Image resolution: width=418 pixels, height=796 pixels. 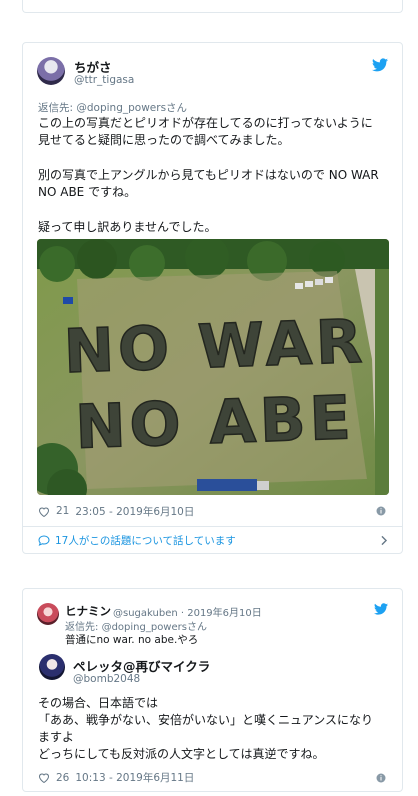 What do you see at coordinates (384, 540) in the screenshot?
I see `chevron-right-icon` at bounding box center [384, 540].